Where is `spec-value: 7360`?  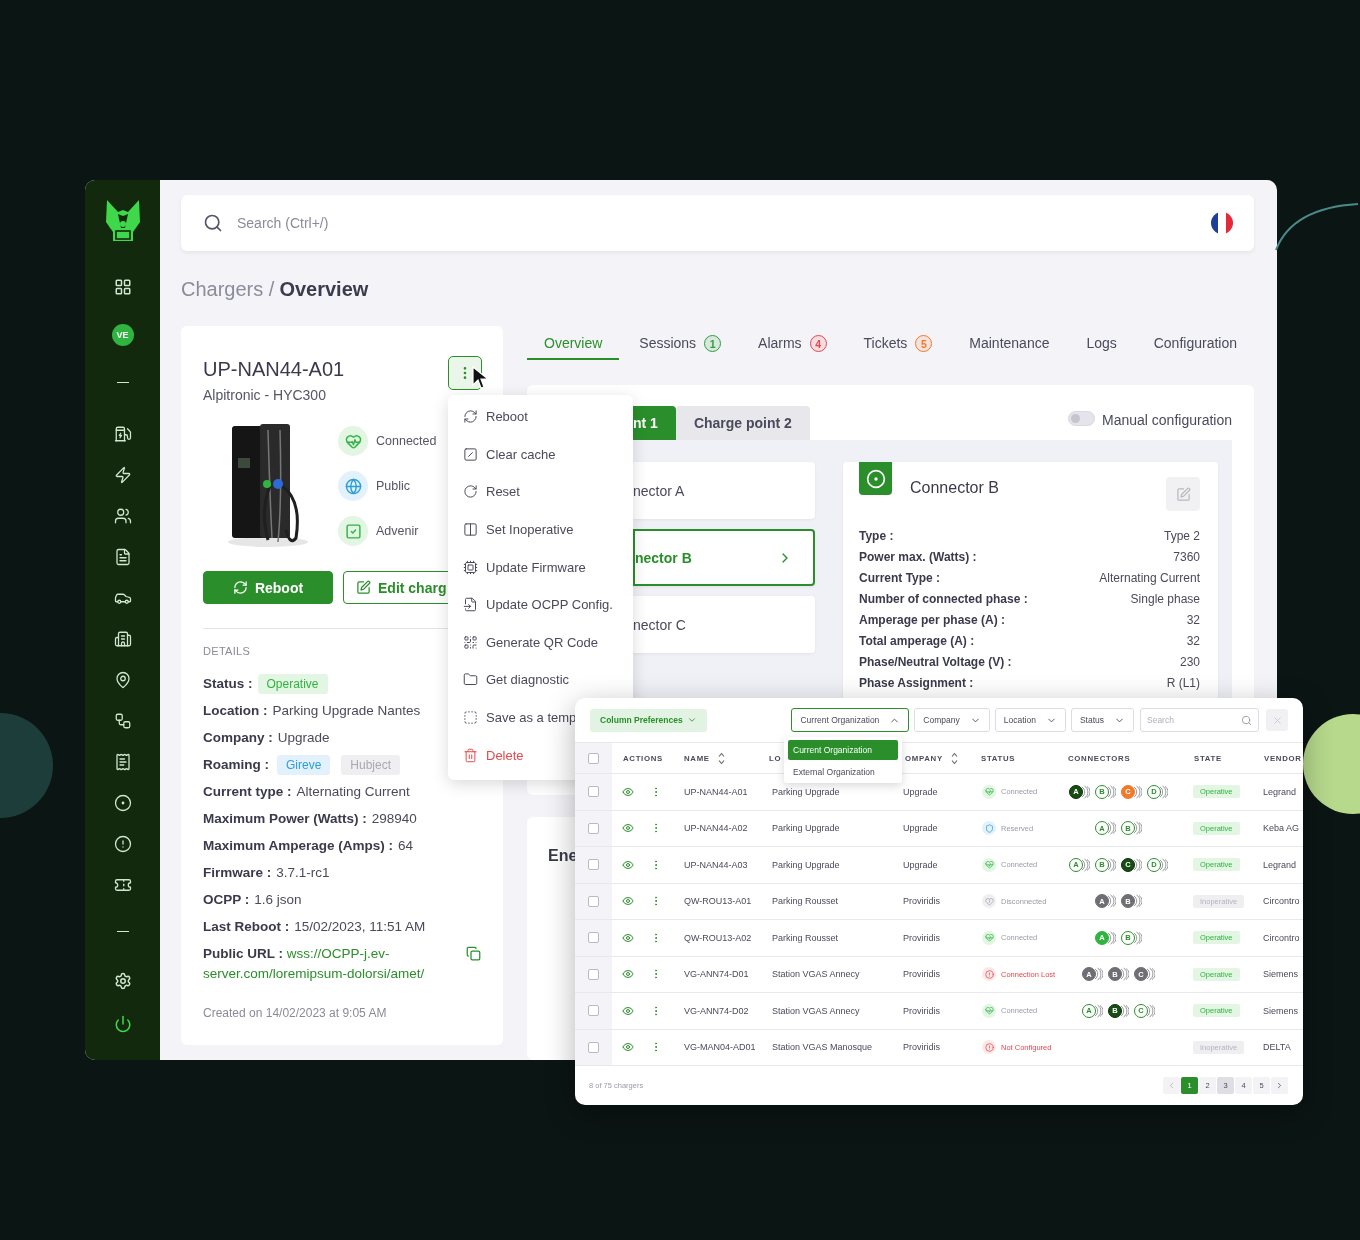
spec-value: 7360 is located at coordinates (1186, 556).